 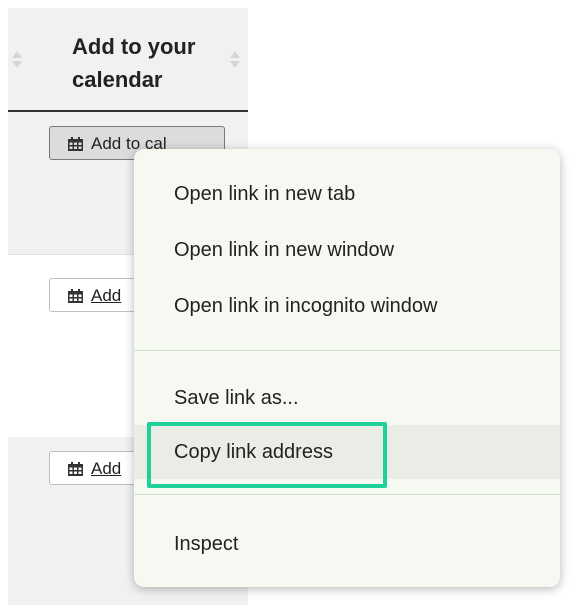 What do you see at coordinates (347, 544) in the screenshot?
I see `menu-item-inspect: Inspect` at bounding box center [347, 544].